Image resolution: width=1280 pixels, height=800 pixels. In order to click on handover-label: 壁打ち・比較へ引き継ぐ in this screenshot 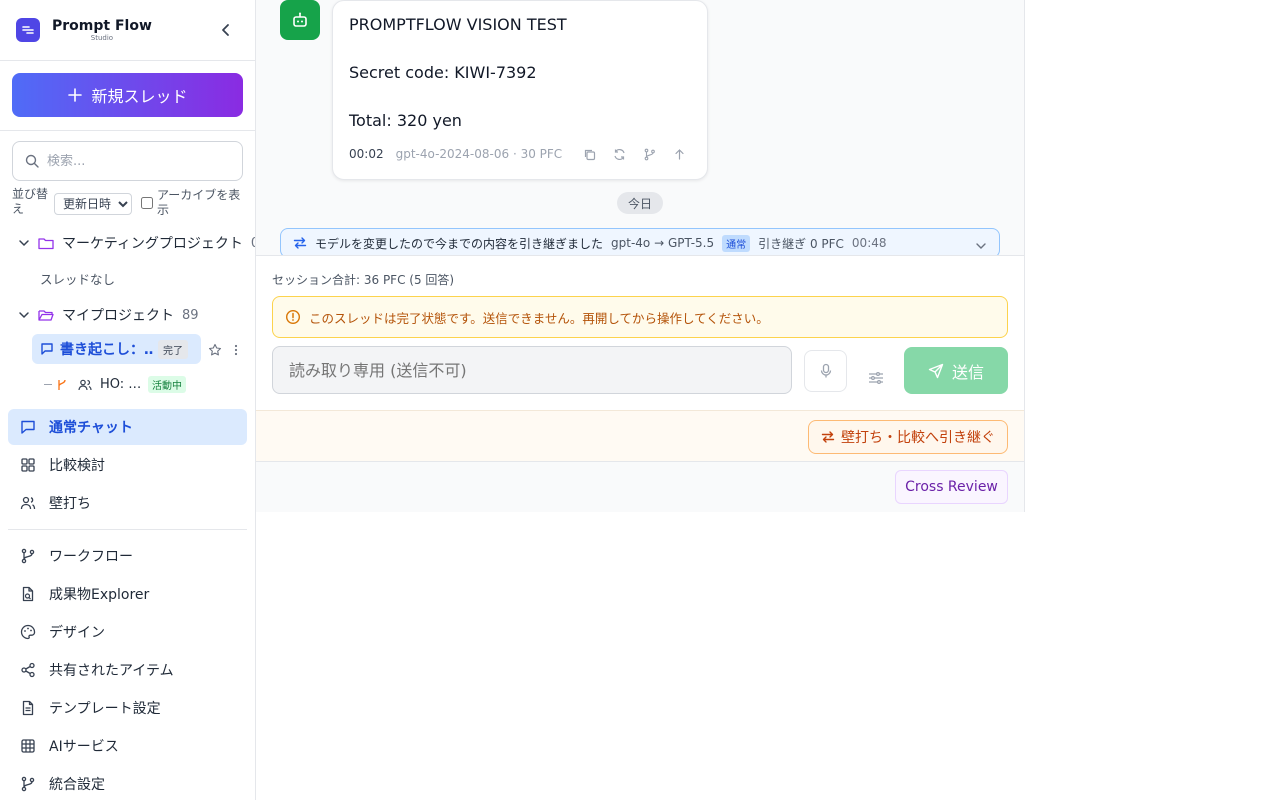, I will do `click(918, 438)`.